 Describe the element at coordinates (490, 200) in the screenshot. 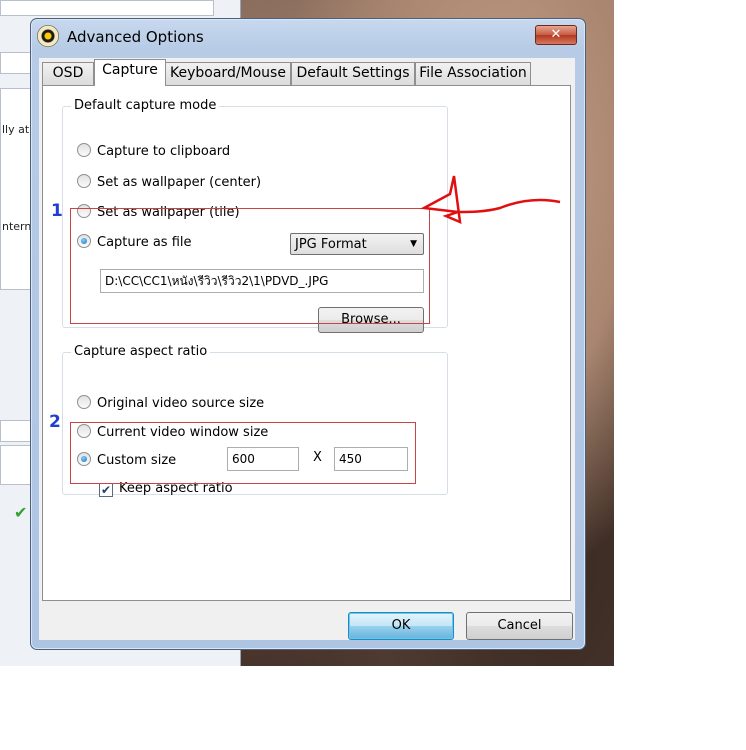

I see `red-arrow-icon` at that location.